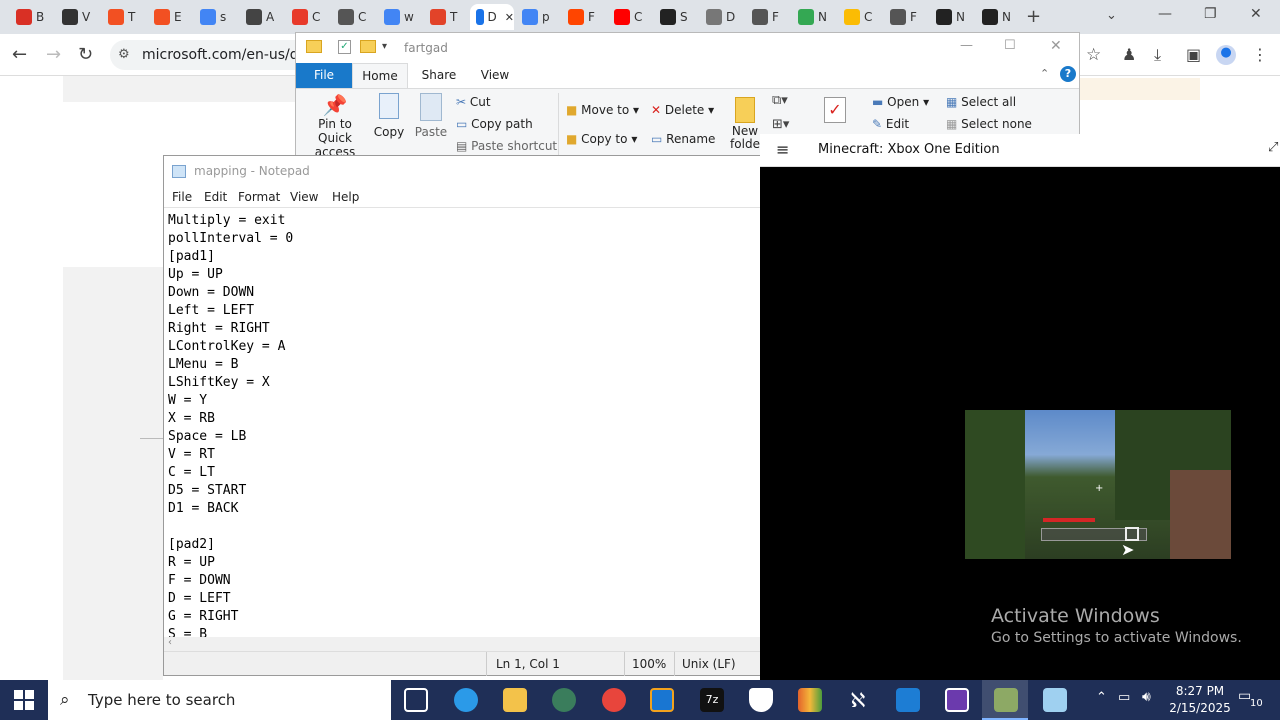  What do you see at coordinates (683, 139) in the screenshot?
I see `rename-button: ▭ Rename` at bounding box center [683, 139].